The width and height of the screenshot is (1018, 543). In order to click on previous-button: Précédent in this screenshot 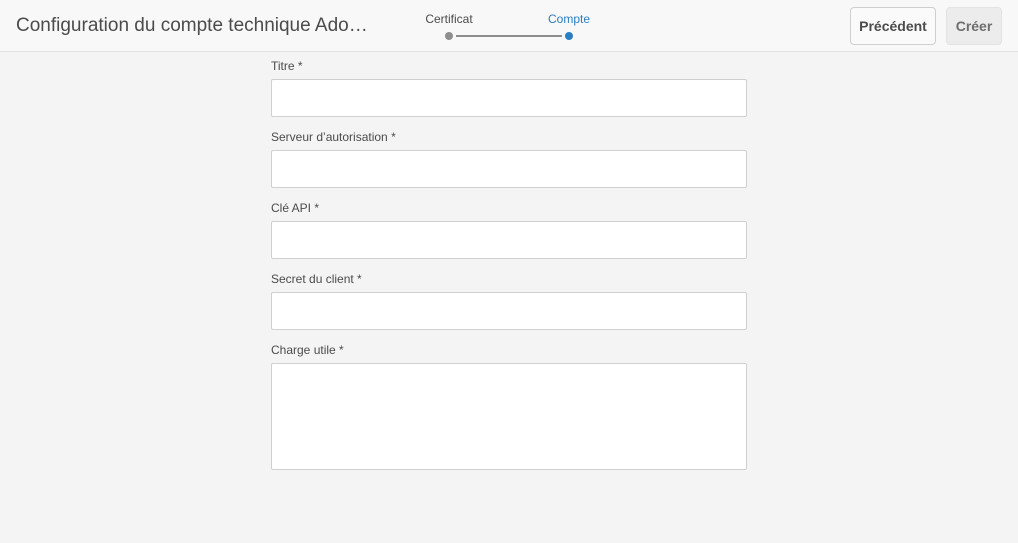, I will do `click(893, 26)`.